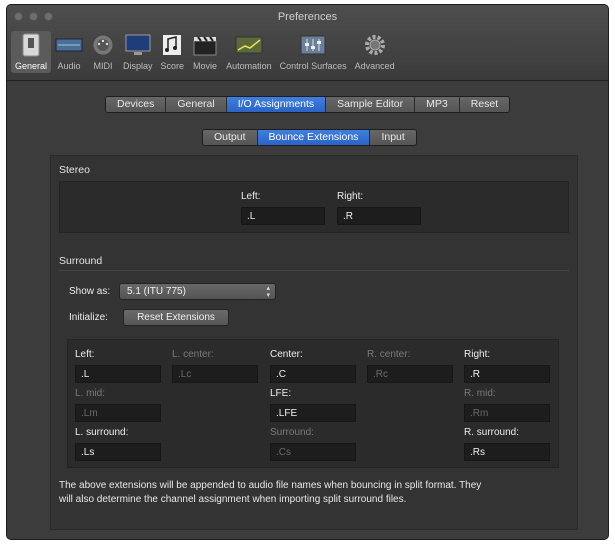 The width and height of the screenshot is (615, 545). I want to click on stereo-left-label: Left:, so click(251, 196).